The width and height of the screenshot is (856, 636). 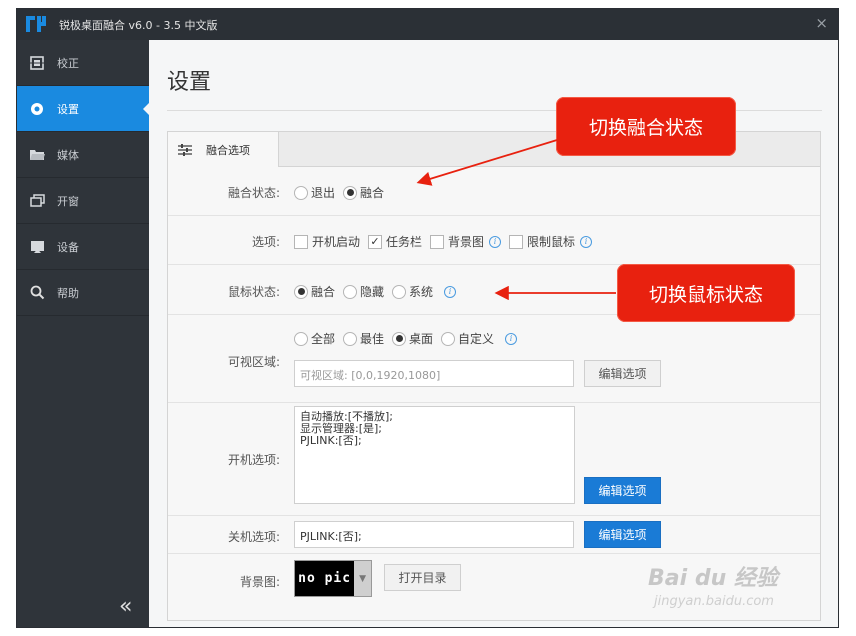 I want to click on boot-option-line: PJLINK:[否];, so click(x=331, y=440).